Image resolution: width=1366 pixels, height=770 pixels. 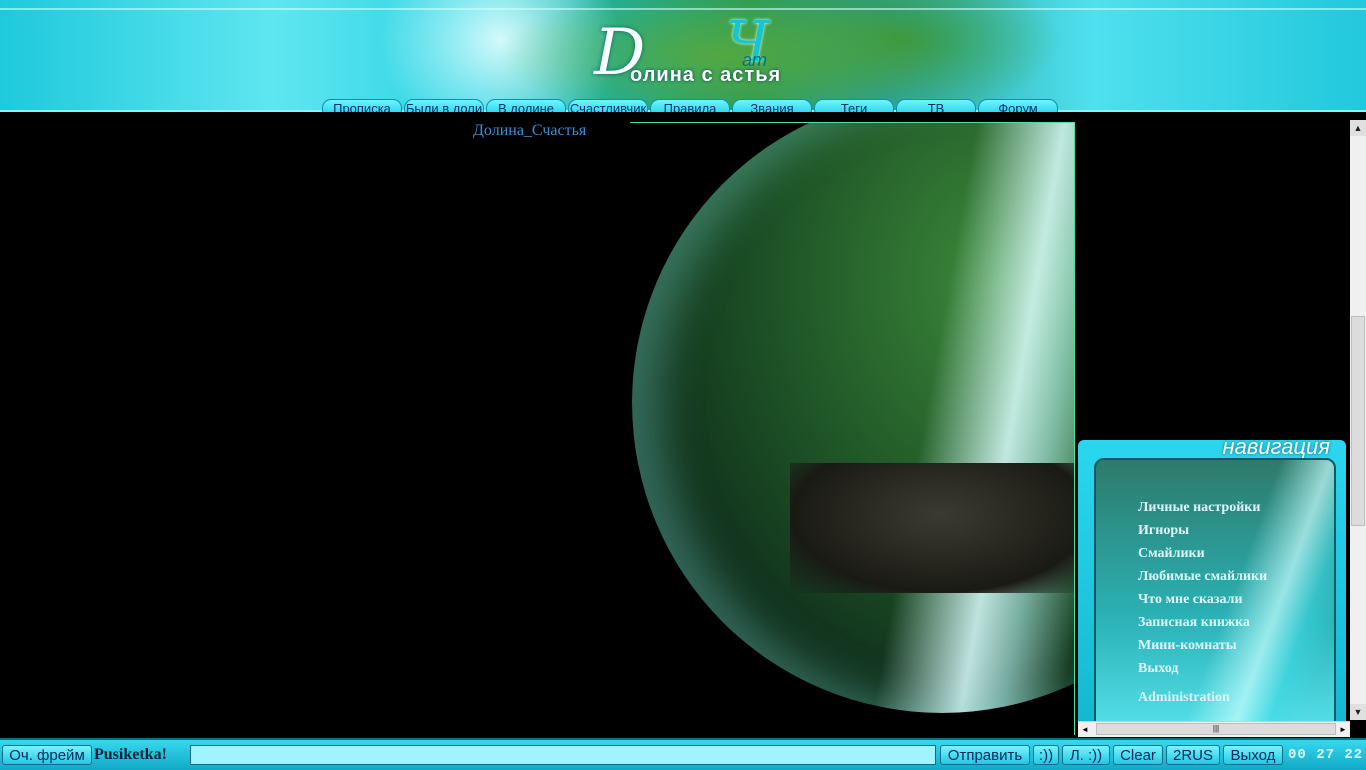 What do you see at coordinates (130, 755) in the screenshot?
I see `nickname-label: Pusiketka!` at bounding box center [130, 755].